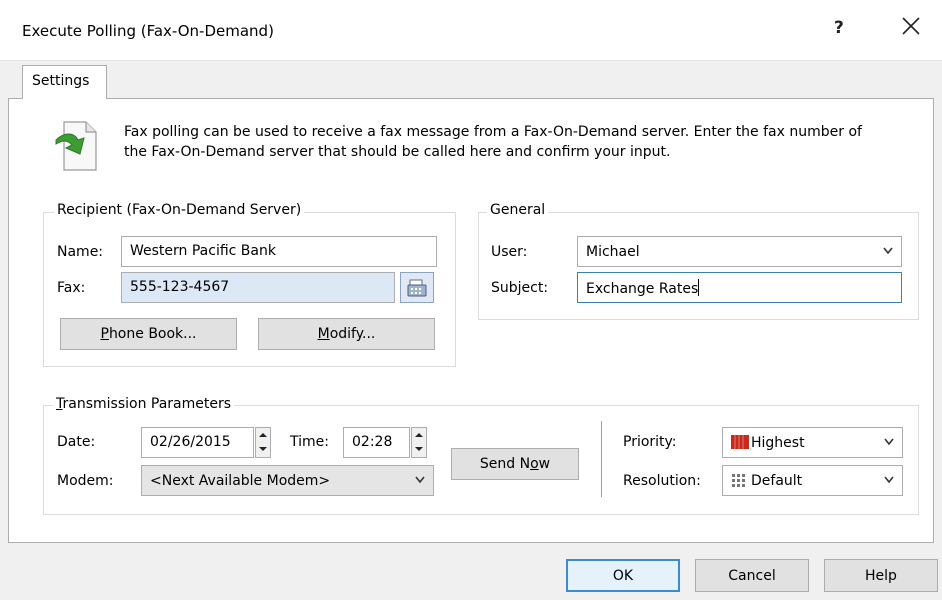 The height and width of the screenshot is (600, 942). Describe the element at coordinates (650, 442) in the screenshot. I see `priority-label: Priority:` at that location.